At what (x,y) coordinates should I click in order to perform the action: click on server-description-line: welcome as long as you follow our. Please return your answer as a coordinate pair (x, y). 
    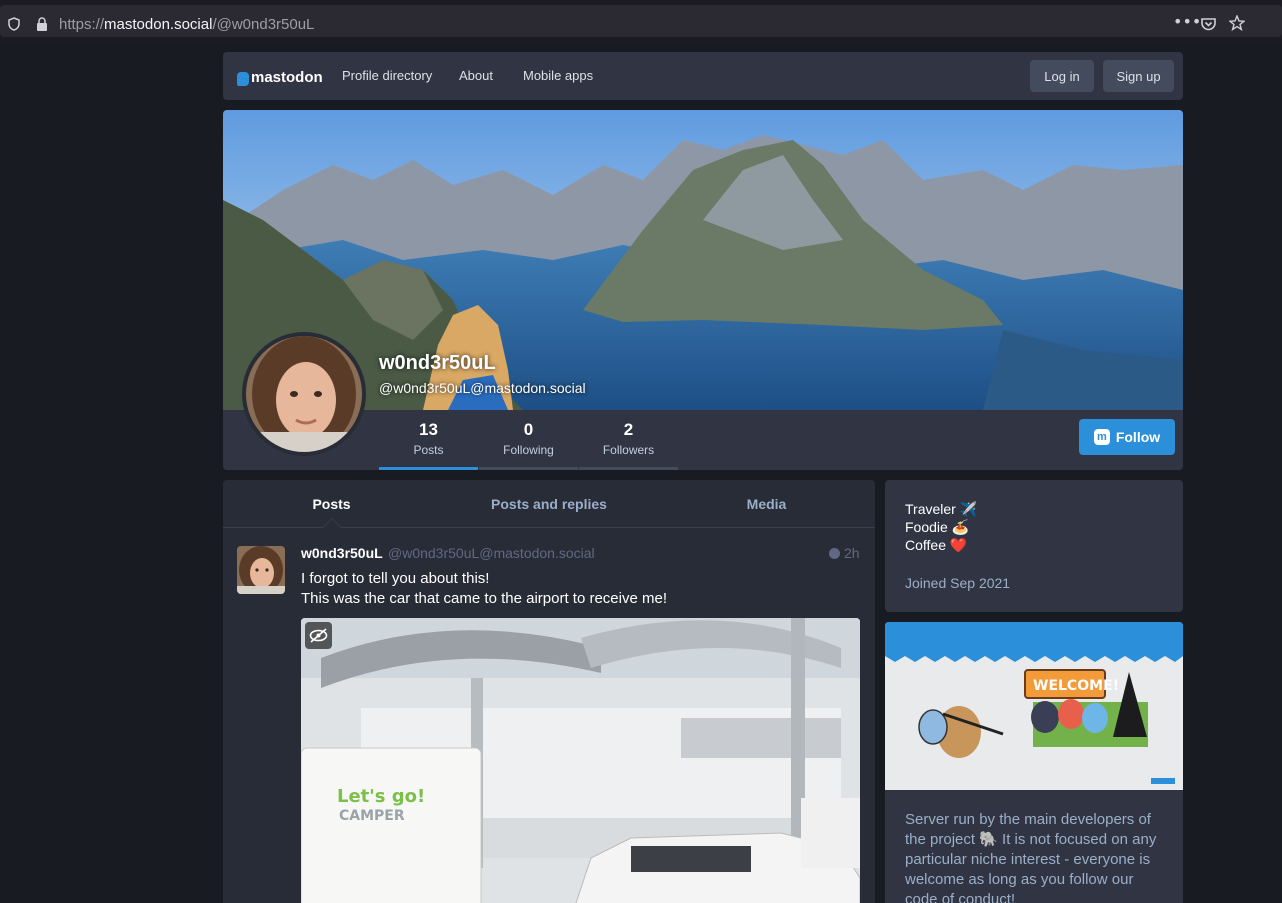
    Looking at the image, I should click on (1019, 879).